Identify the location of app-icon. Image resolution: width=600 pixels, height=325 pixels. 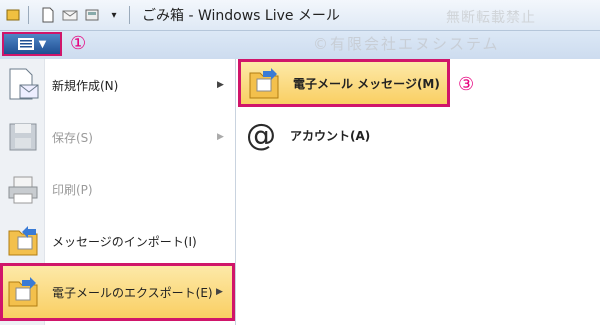
(13, 15).